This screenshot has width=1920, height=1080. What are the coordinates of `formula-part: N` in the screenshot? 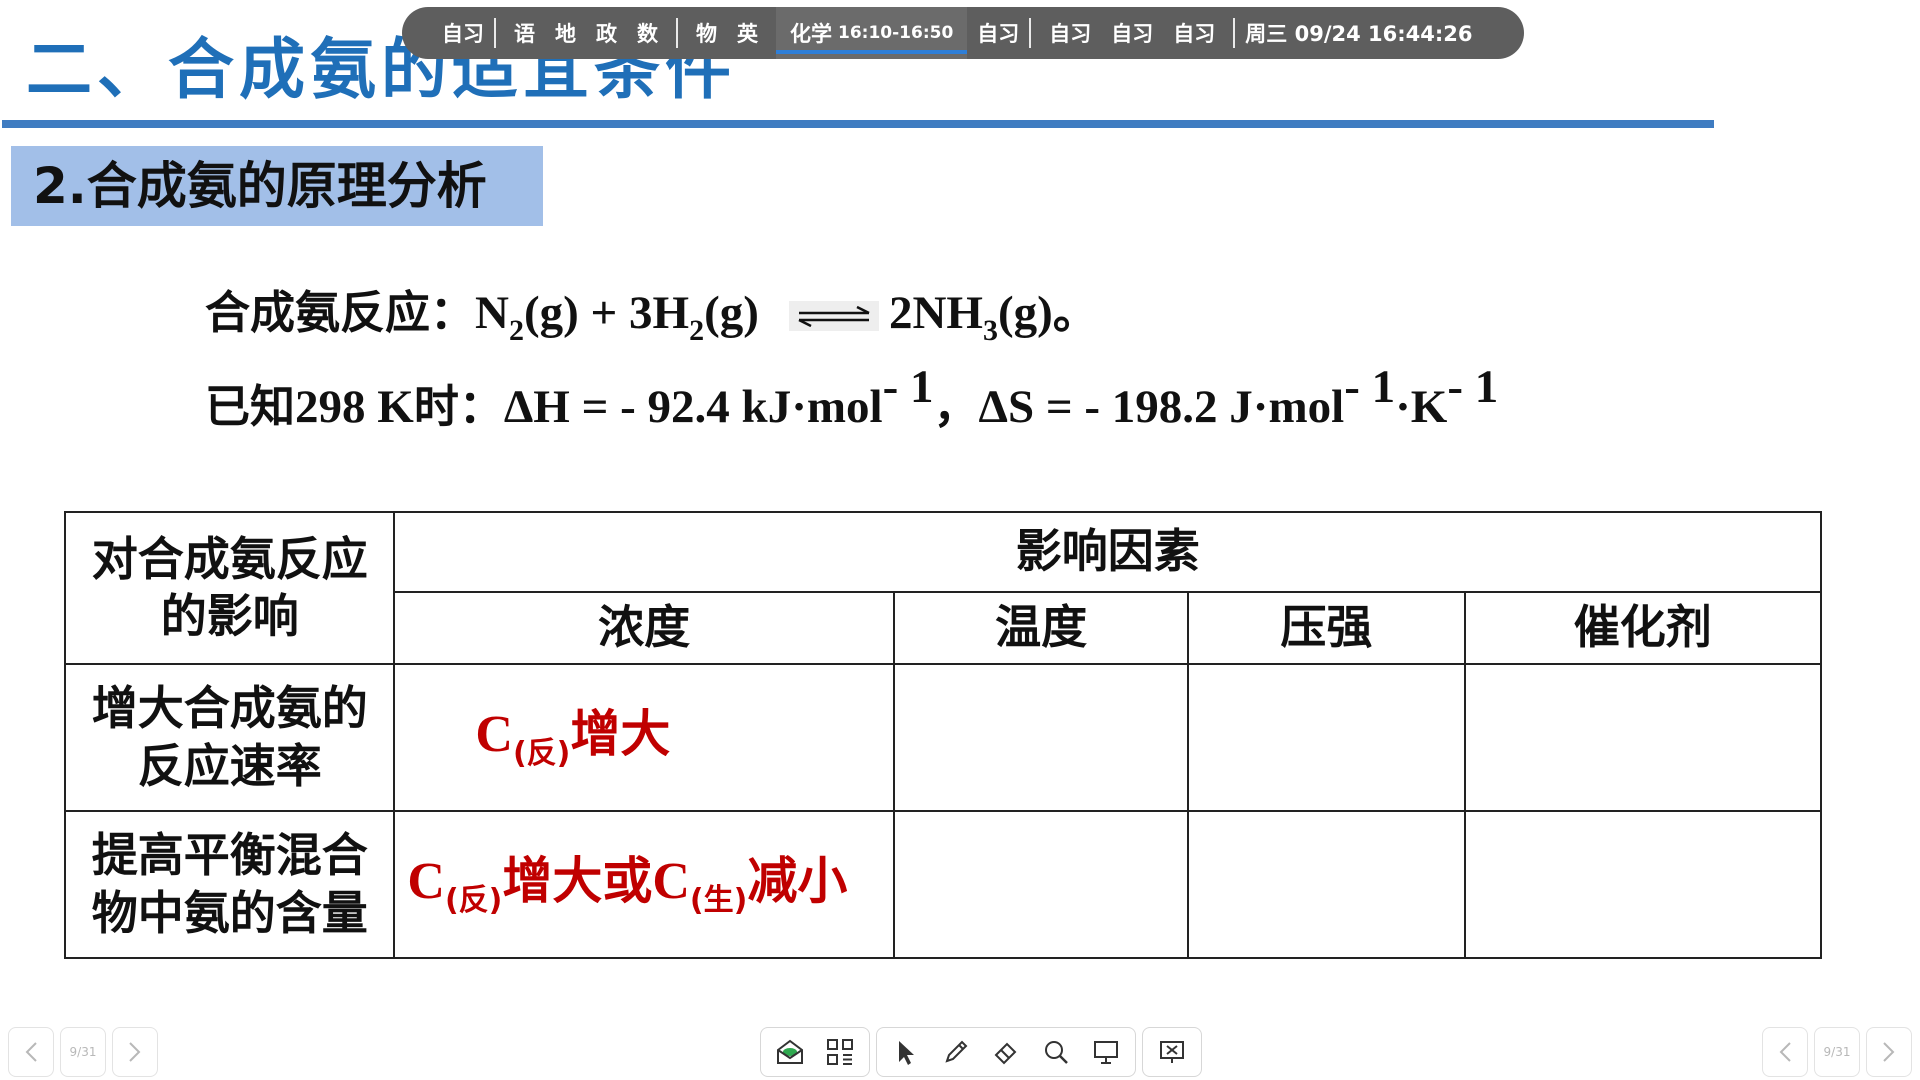 It's located at (492, 313).